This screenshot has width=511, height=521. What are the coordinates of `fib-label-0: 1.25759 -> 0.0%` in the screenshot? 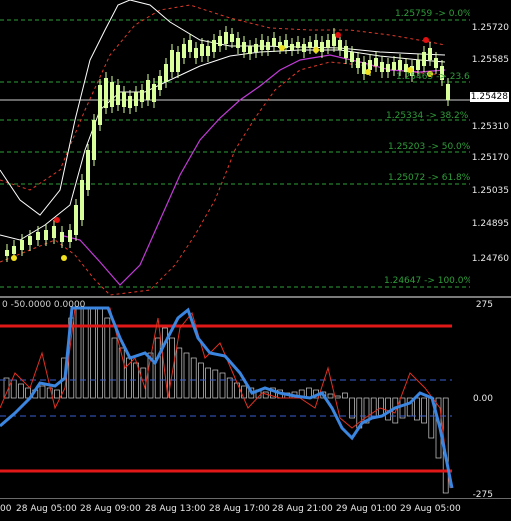 It's located at (433, 14).